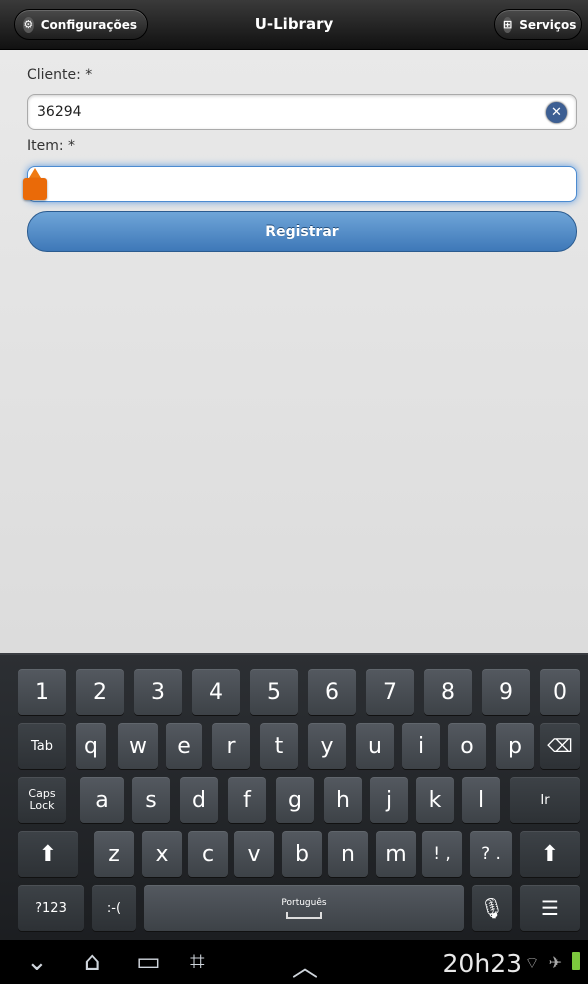 The image size is (588, 984). I want to click on shift-right-icon: ⬆, so click(550, 854).